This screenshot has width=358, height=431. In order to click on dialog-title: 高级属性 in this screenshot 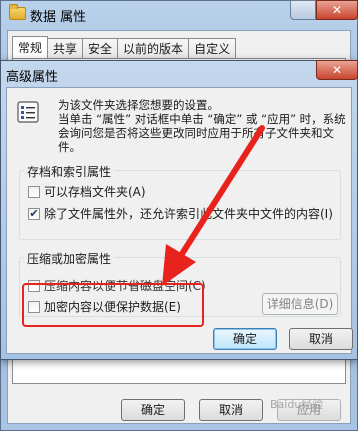, I will do `click(32, 77)`.